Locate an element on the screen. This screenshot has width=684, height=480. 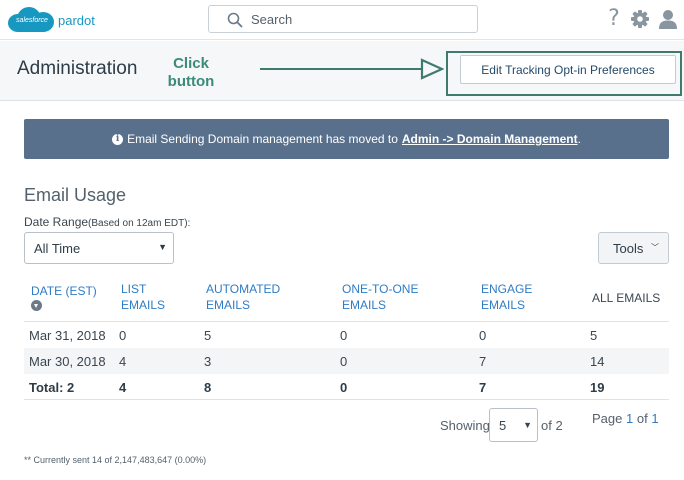
table-total-row: Total: 2 4 8 0 7 19 is located at coordinates (346, 387).